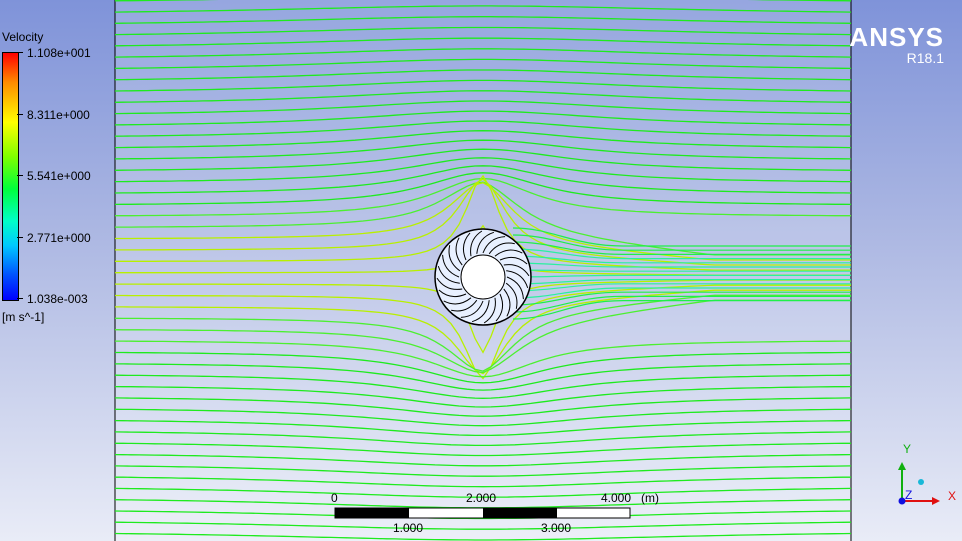  Describe the element at coordinates (57, 299) in the screenshot. I see `legend-value-min: 1.038e-003` at that location.